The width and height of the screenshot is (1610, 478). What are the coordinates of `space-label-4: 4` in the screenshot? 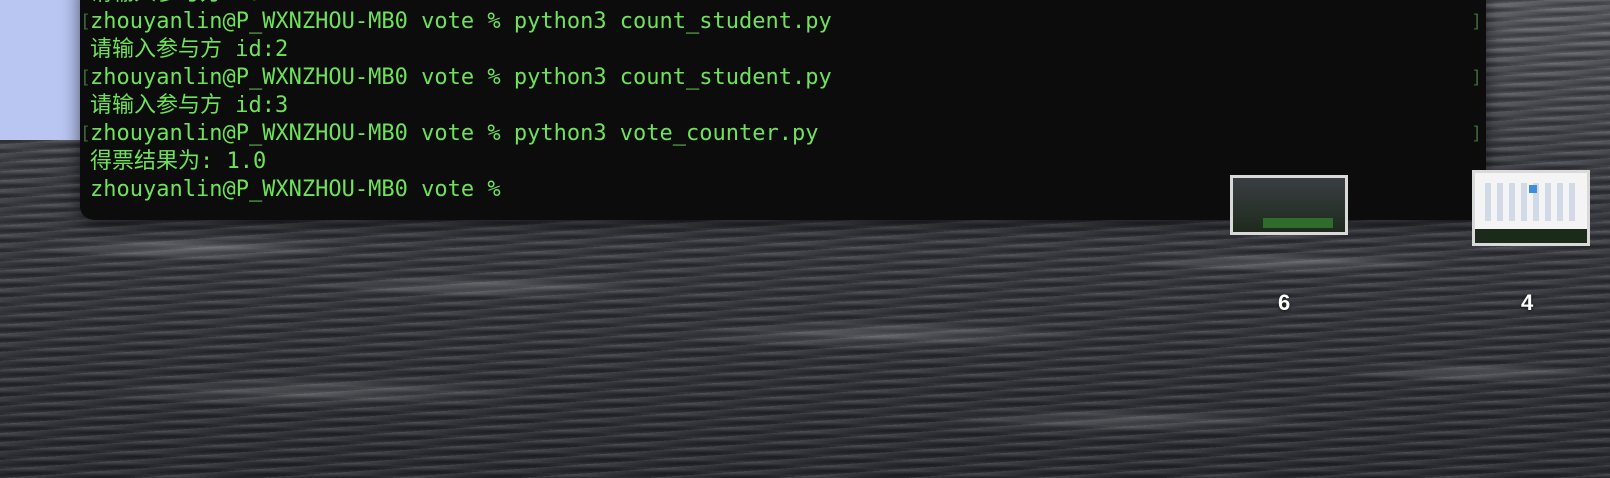 It's located at (1527, 302).